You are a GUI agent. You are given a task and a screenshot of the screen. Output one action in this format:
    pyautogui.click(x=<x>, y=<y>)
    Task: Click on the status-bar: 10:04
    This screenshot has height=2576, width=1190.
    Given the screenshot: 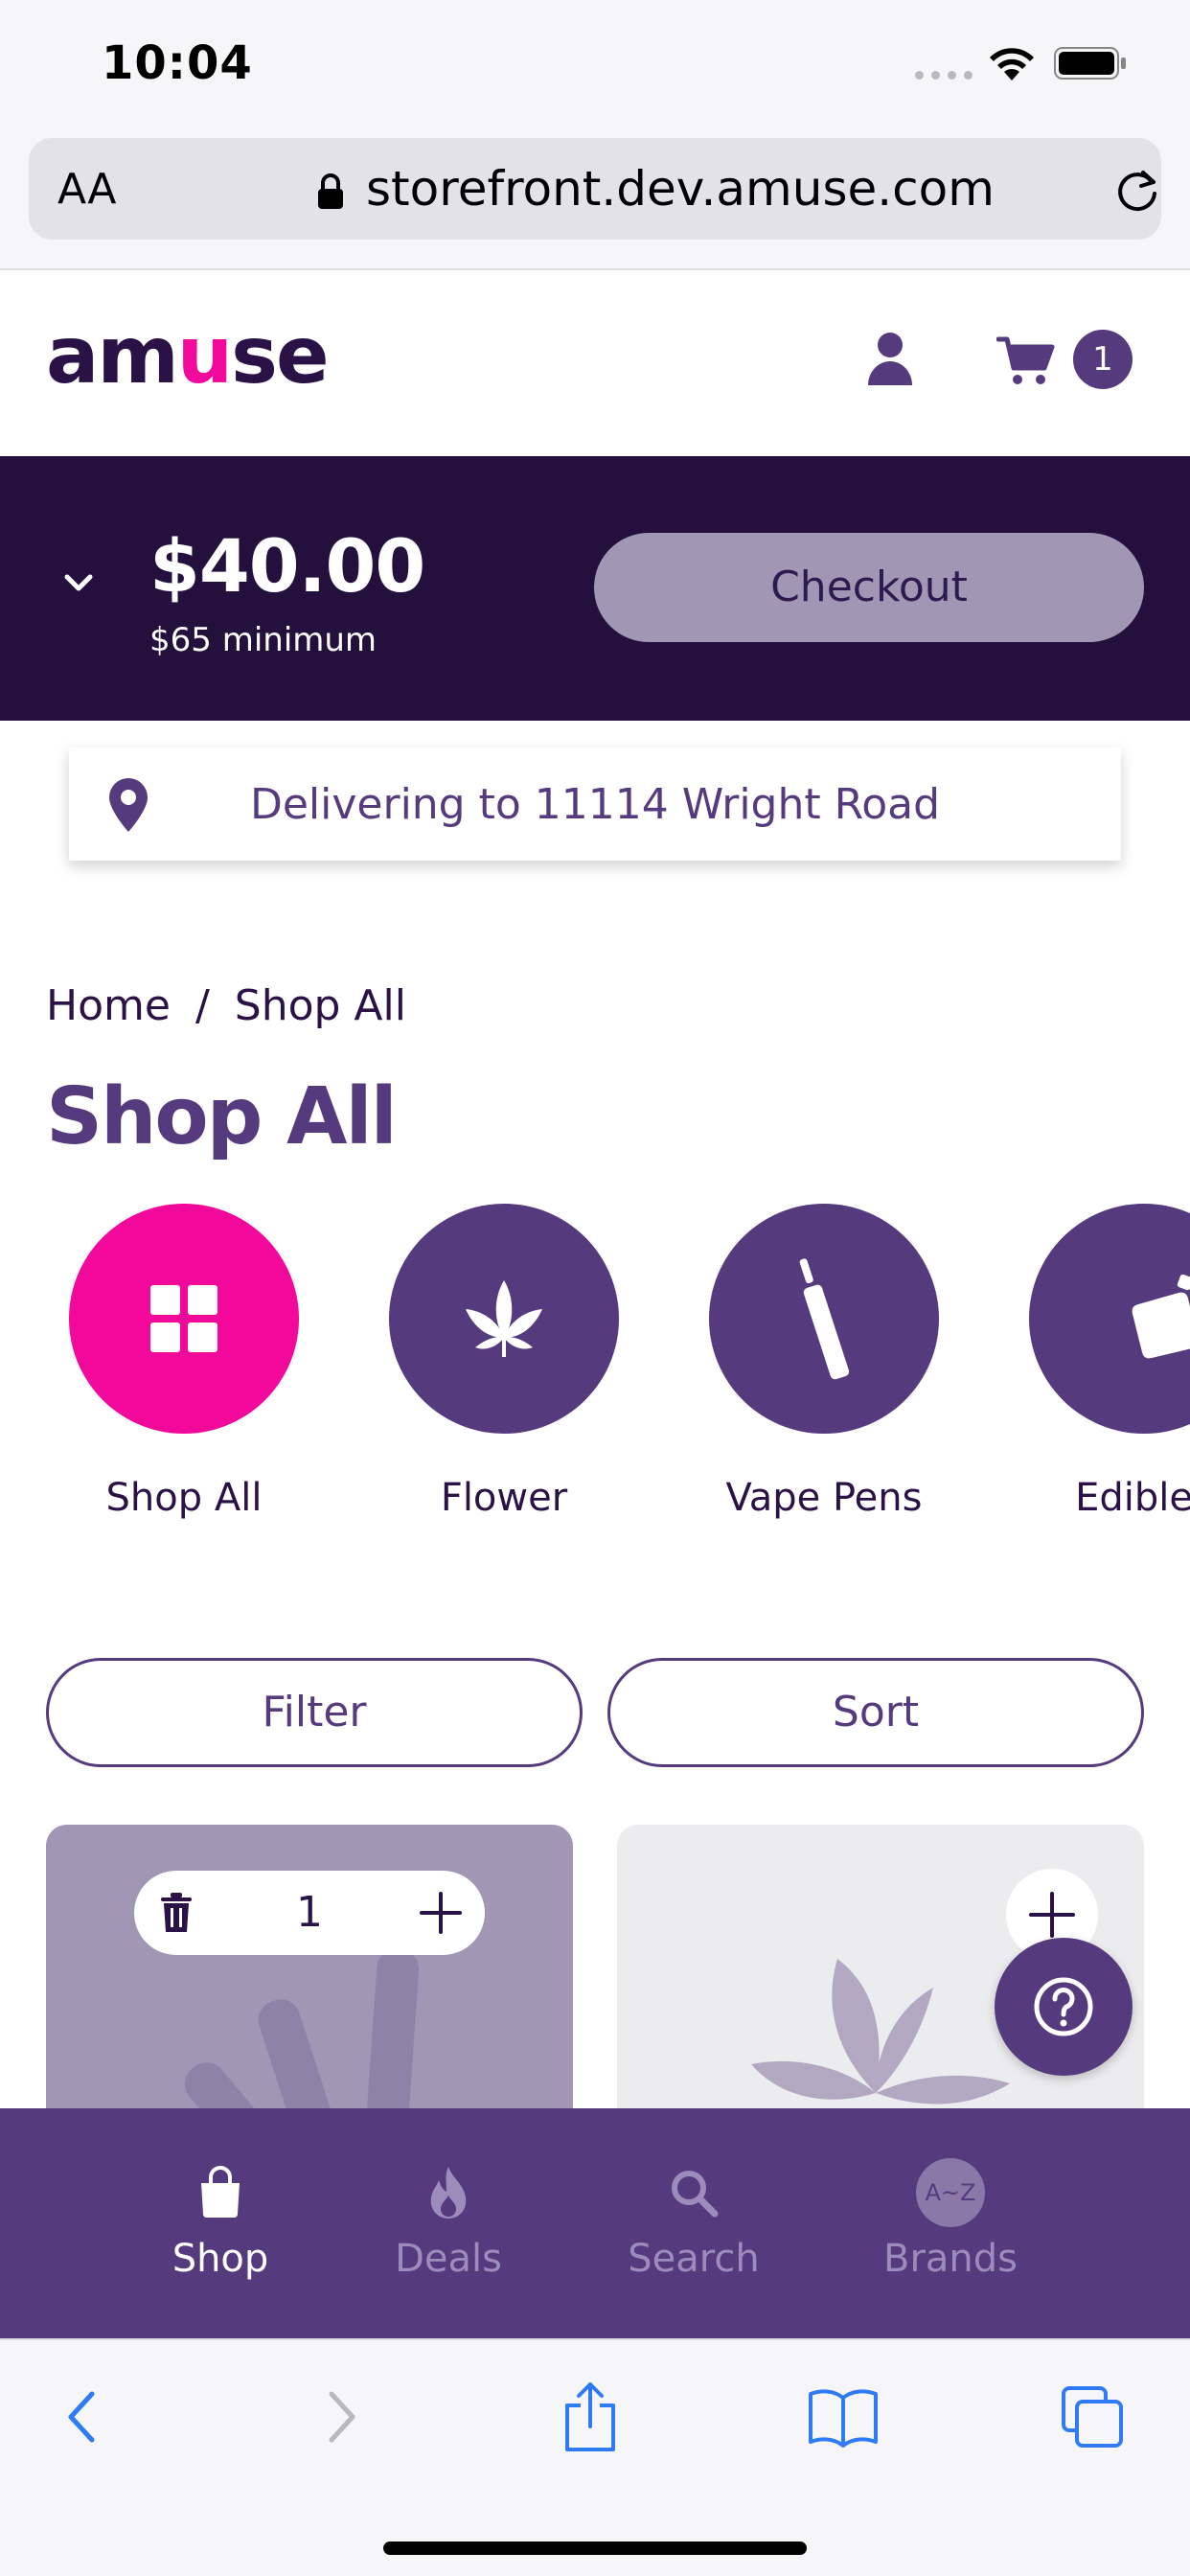 What is the action you would take?
    pyautogui.click(x=595, y=67)
    